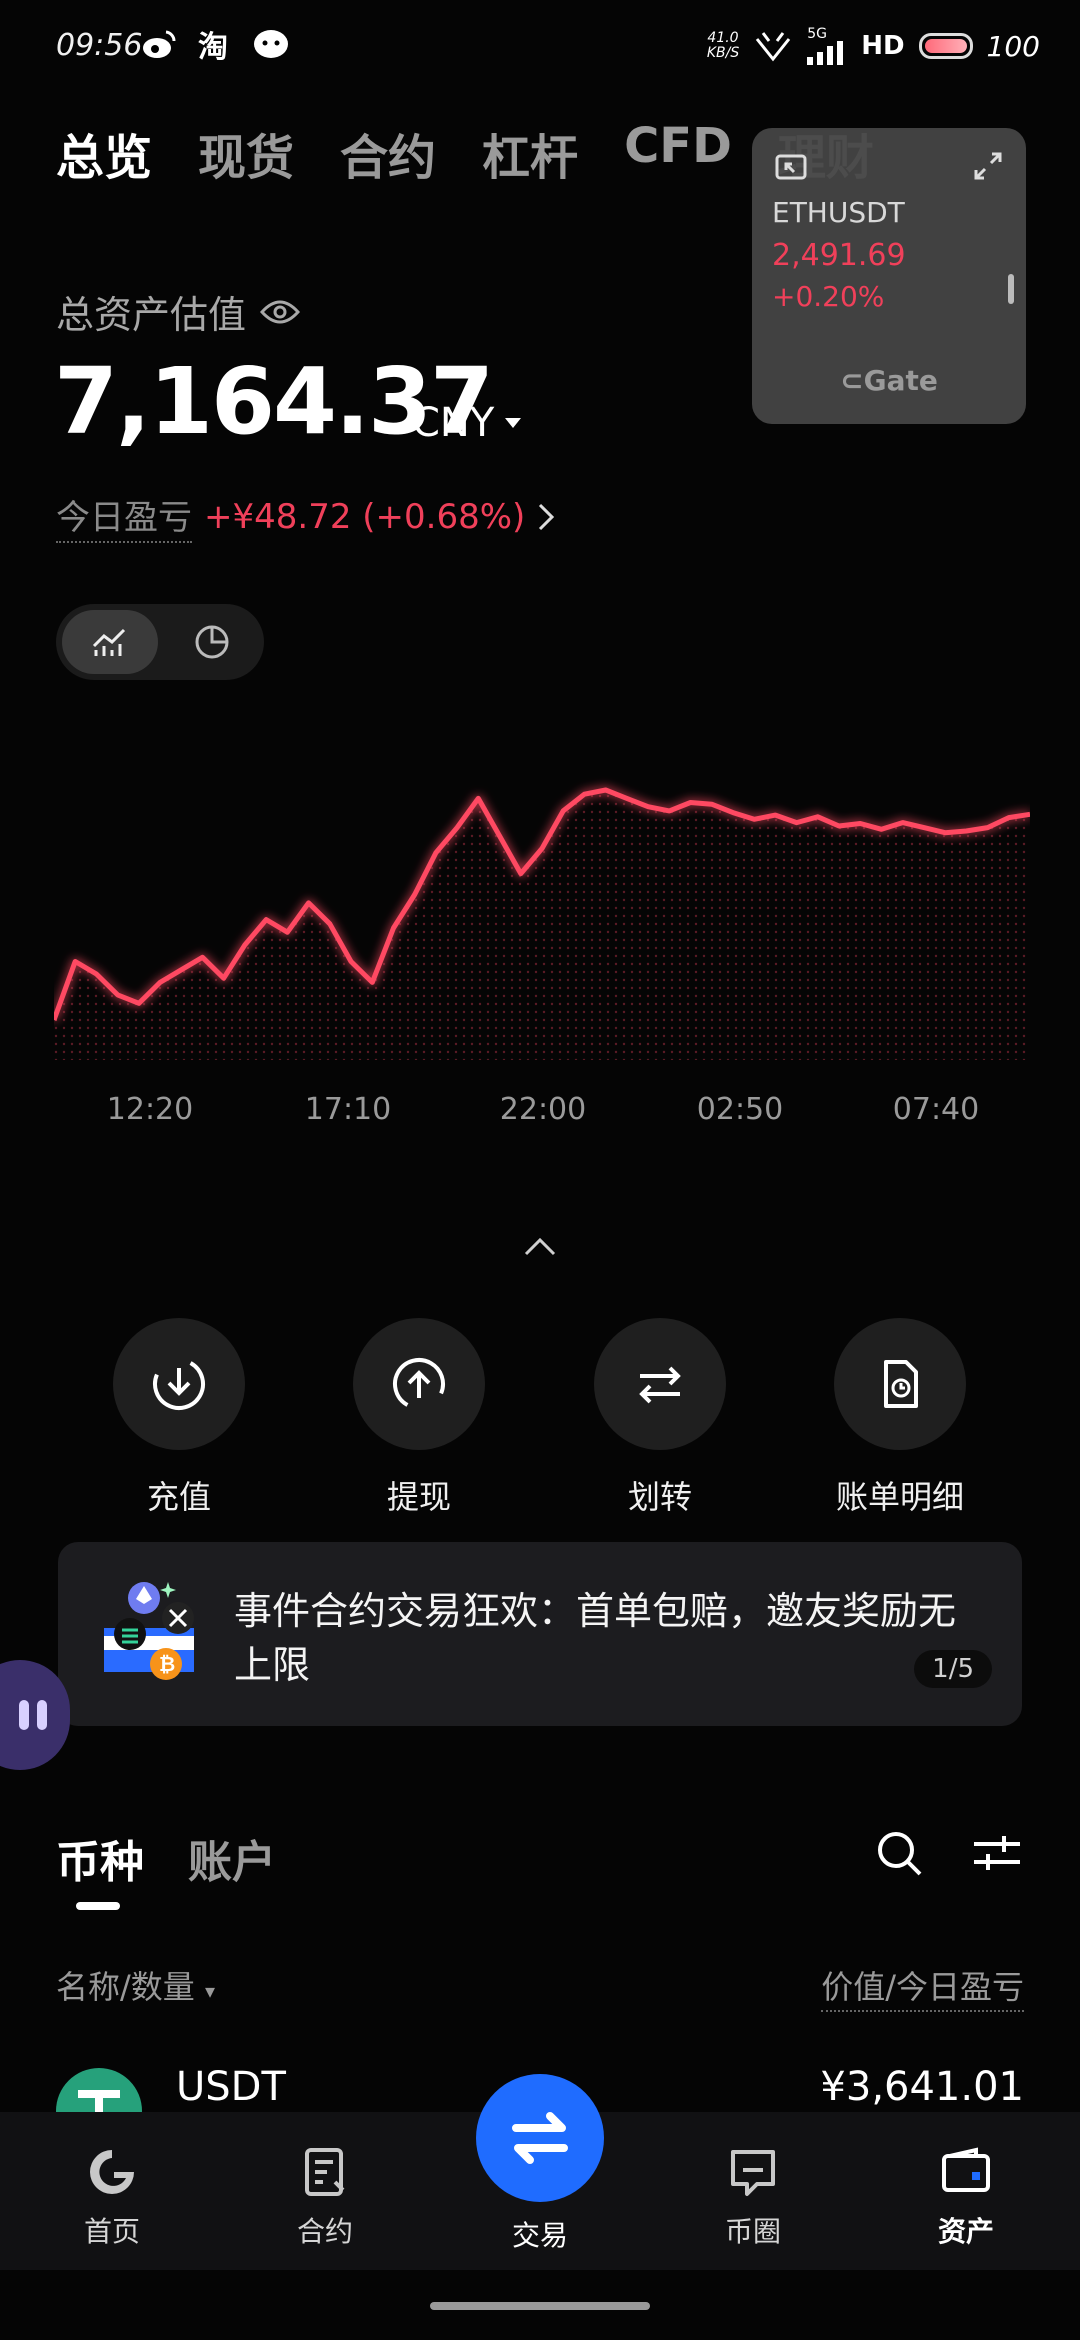 This screenshot has width=1080, height=2340. What do you see at coordinates (271, 45) in the screenshot?
I see `wechat-icon` at bounding box center [271, 45].